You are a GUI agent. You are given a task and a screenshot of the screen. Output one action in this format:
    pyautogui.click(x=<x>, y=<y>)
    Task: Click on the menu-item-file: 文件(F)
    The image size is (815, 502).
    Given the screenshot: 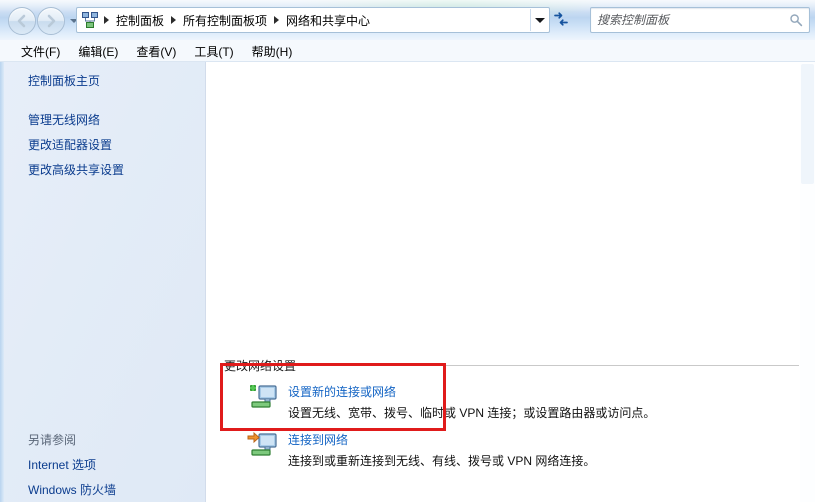 What is the action you would take?
    pyautogui.click(x=40, y=51)
    